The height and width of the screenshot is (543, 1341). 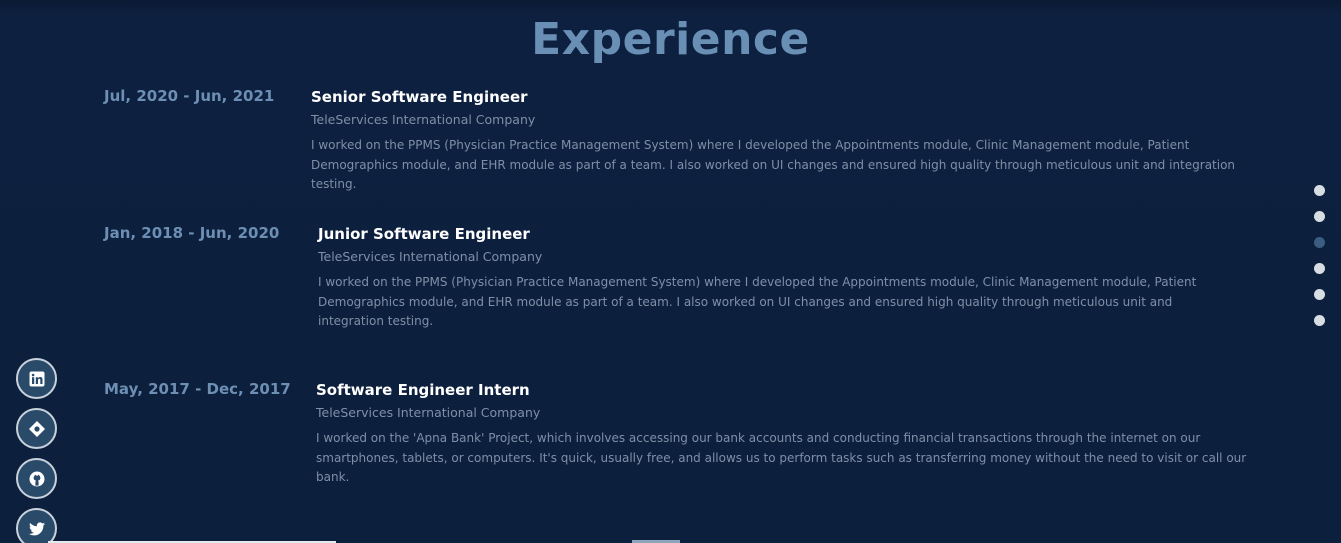 I want to click on entry-date: Jul, 2020 - Jun, 2021, so click(x=189, y=96).